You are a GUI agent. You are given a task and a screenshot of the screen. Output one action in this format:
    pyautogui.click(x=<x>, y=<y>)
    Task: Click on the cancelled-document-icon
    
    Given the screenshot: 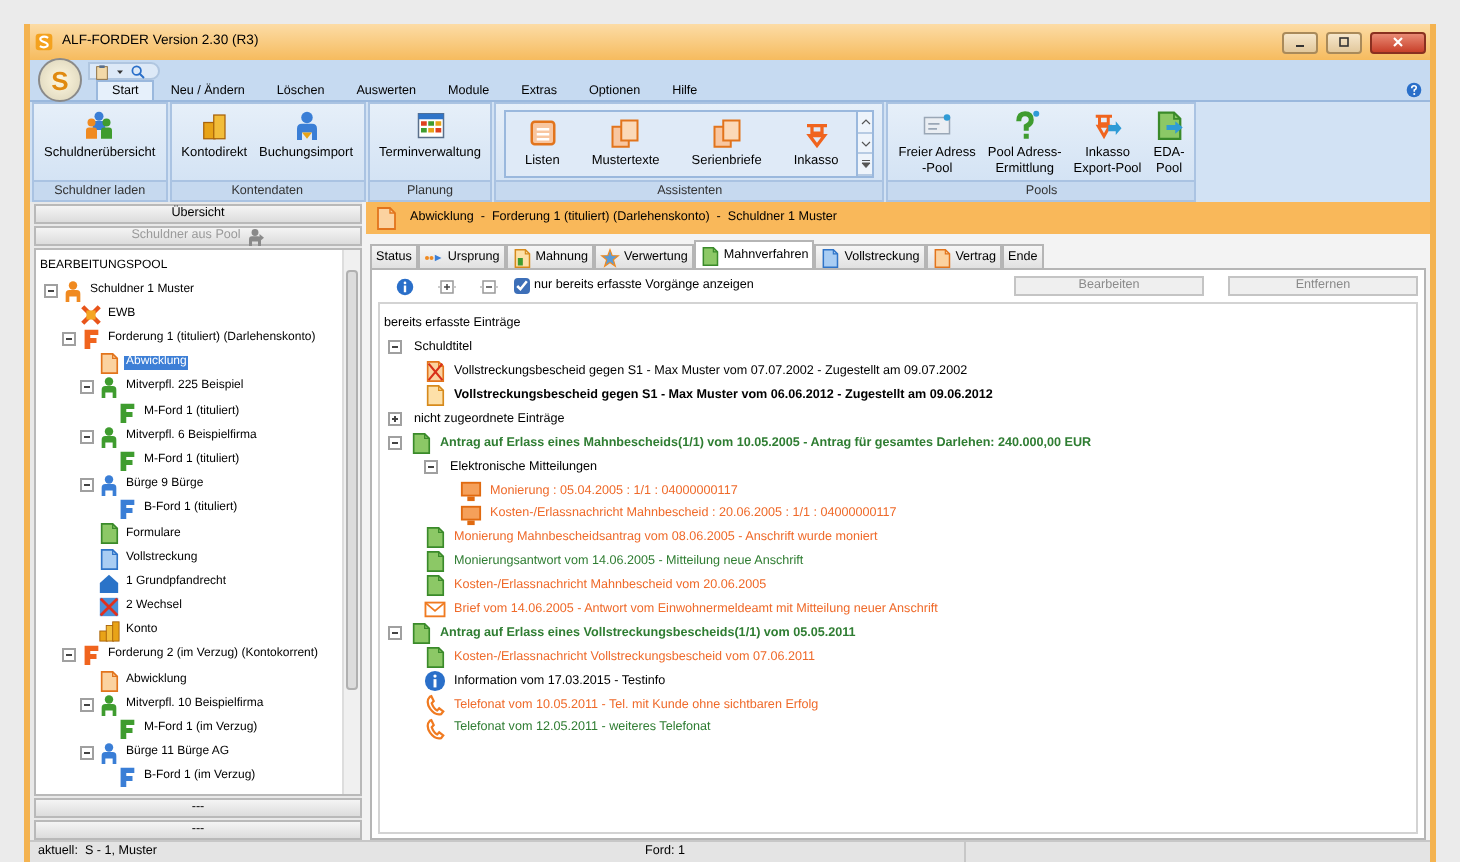 What is the action you would take?
    pyautogui.click(x=435, y=371)
    